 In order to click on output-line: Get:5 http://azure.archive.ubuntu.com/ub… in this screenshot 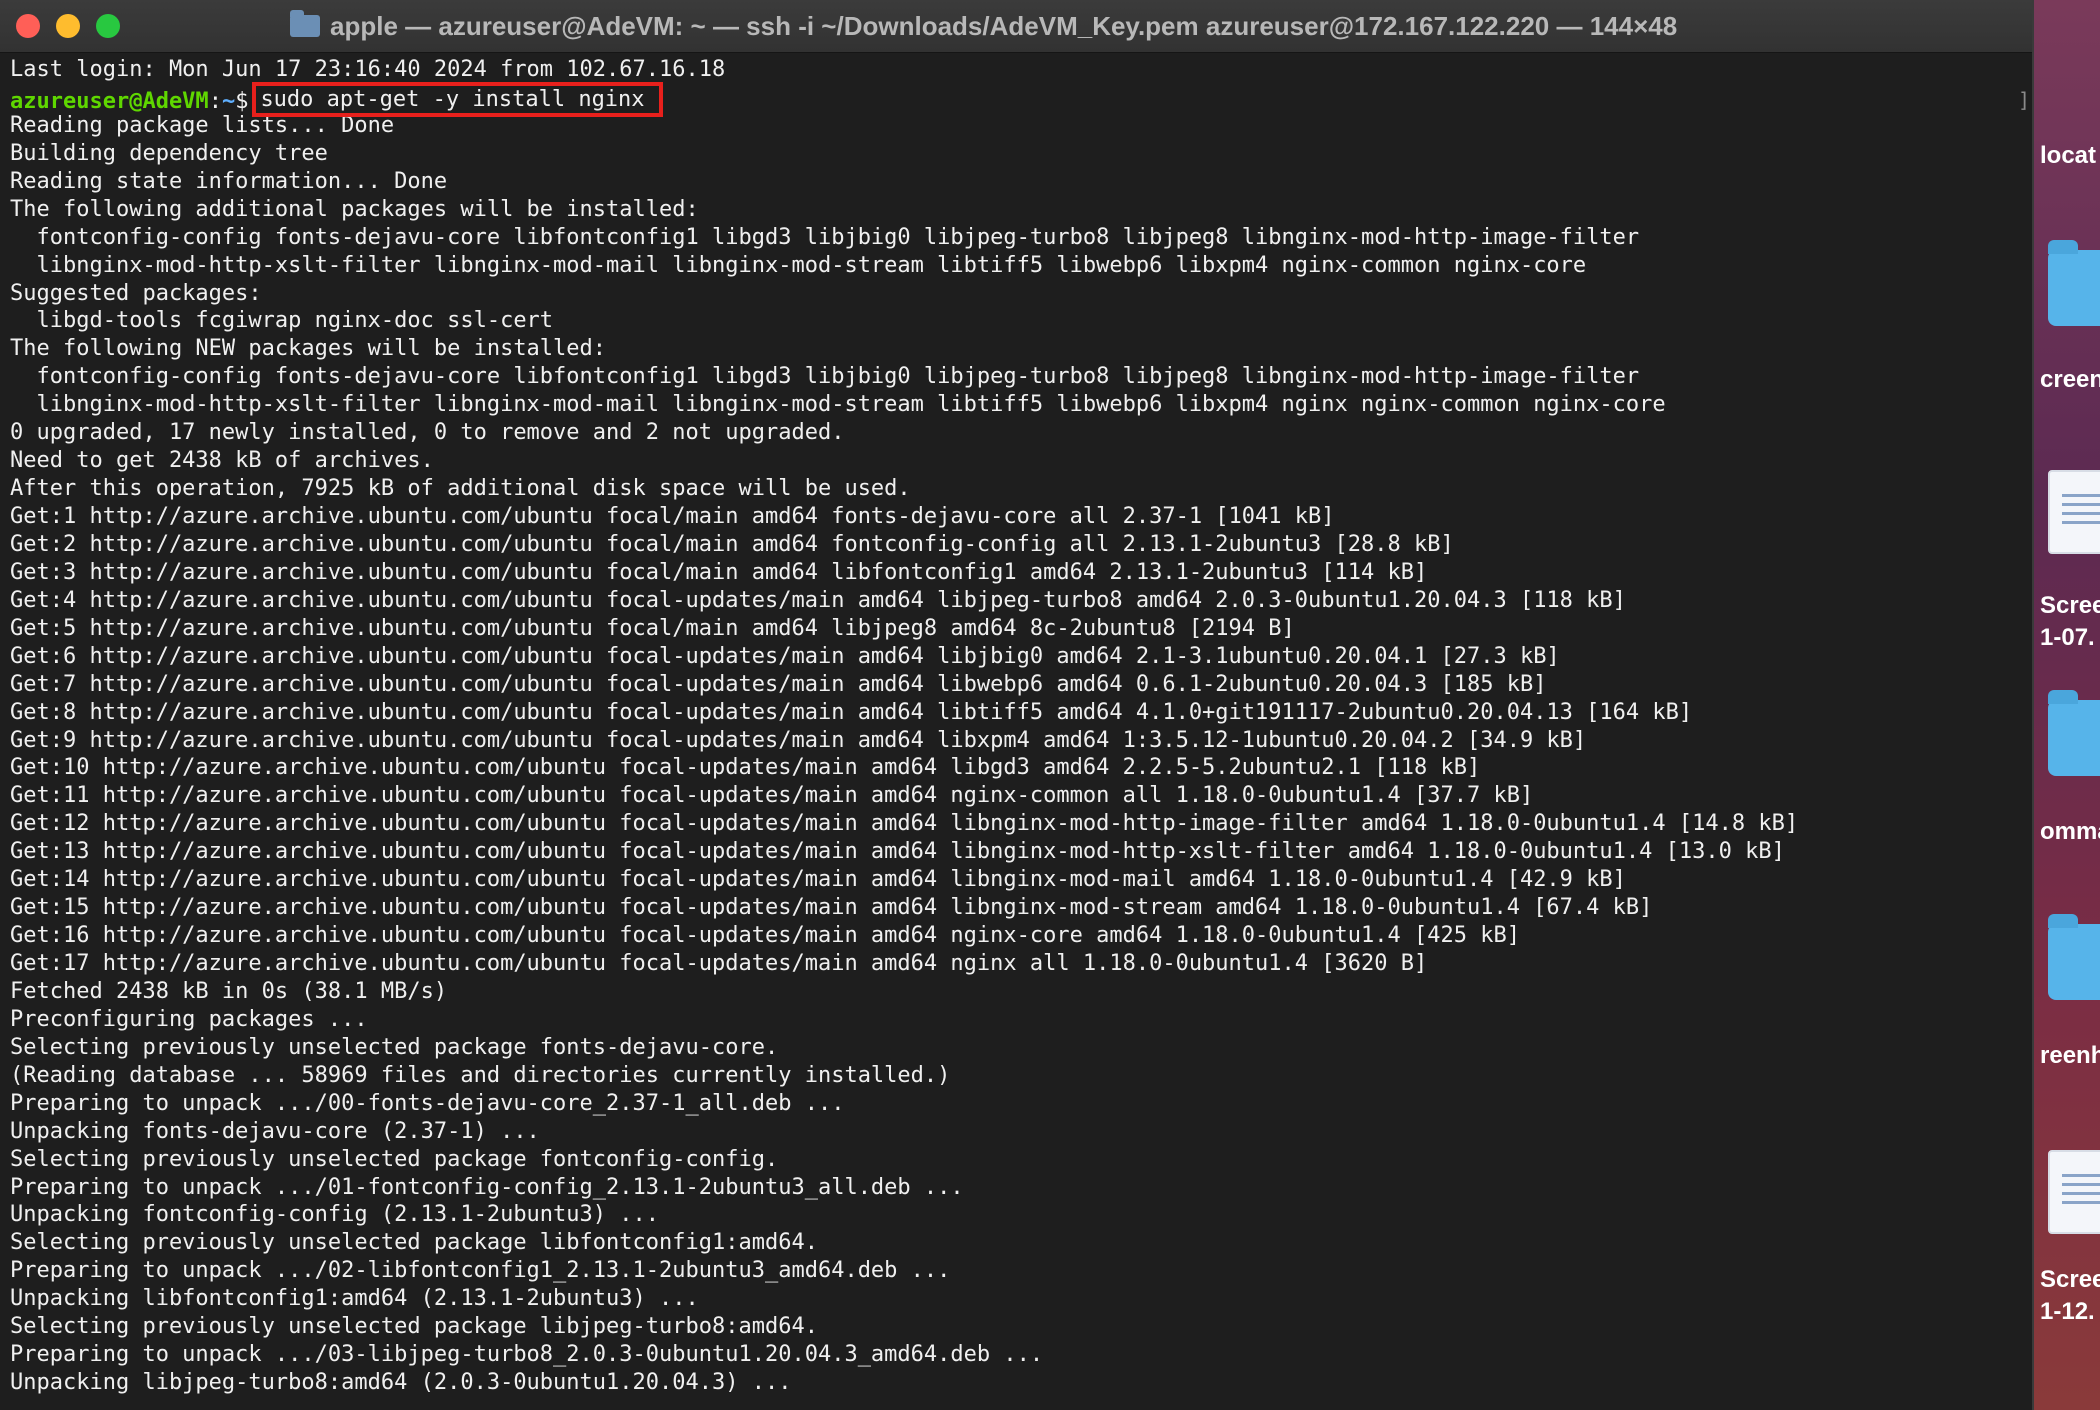, I will do `click(652, 628)`.